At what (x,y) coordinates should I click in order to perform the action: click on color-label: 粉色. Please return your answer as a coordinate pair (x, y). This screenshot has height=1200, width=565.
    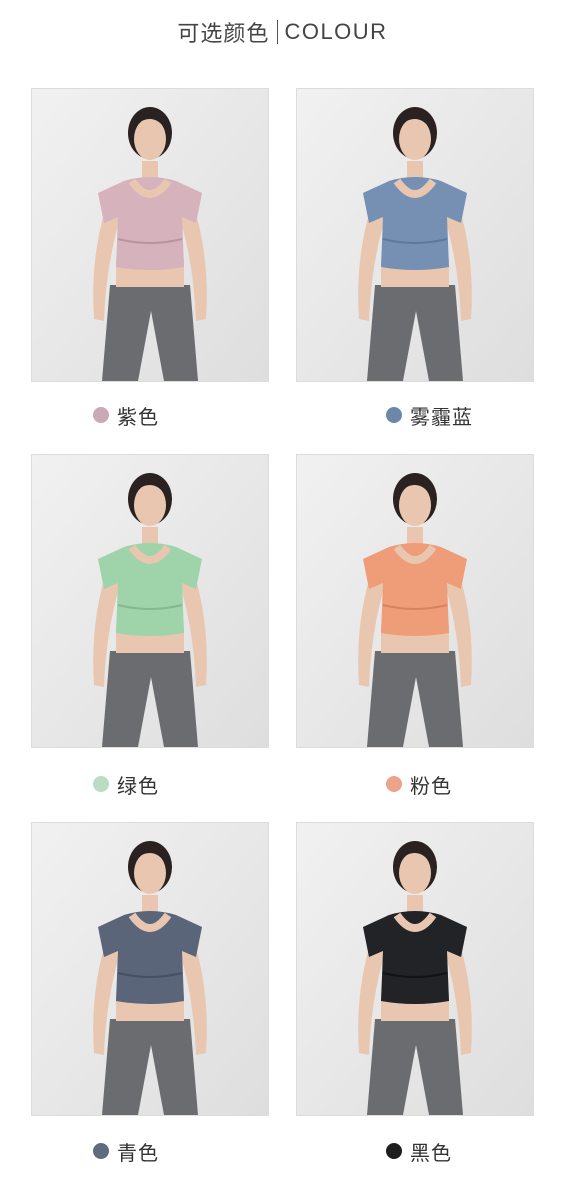
    Looking at the image, I should click on (431, 785).